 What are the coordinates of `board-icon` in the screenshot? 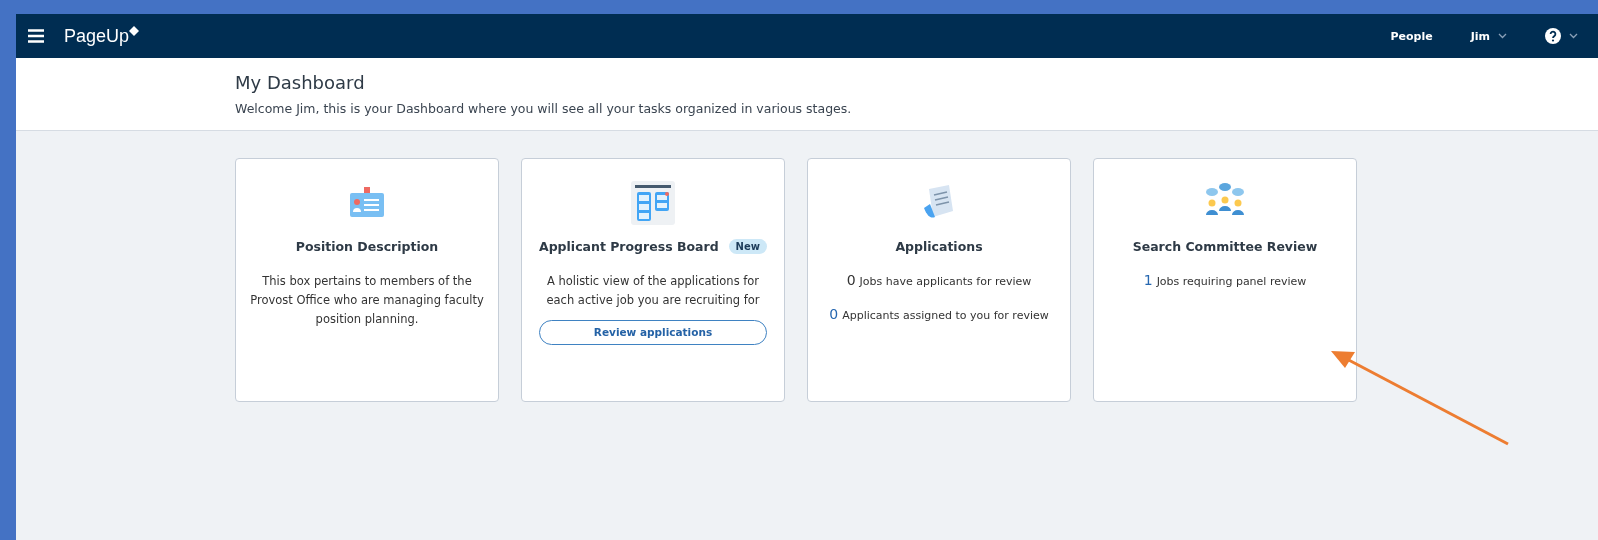 It's located at (653, 203).